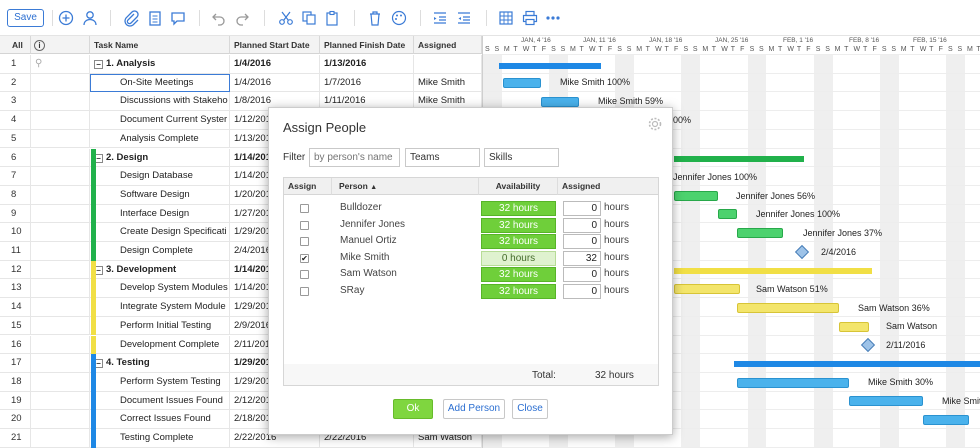 Image resolution: width=980 pixels, height=448 pixels. What do you see at coordinates (160, 289) in the screenshot?
I see `task-name-cell: Develop System Modules` at bounding box center [160, 289].